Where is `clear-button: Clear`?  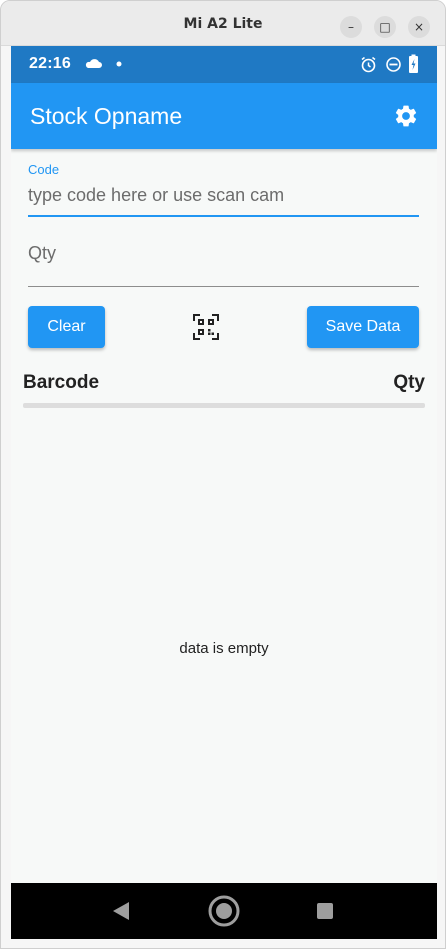
clear-button: Clear is located at coordinates (66, 327).